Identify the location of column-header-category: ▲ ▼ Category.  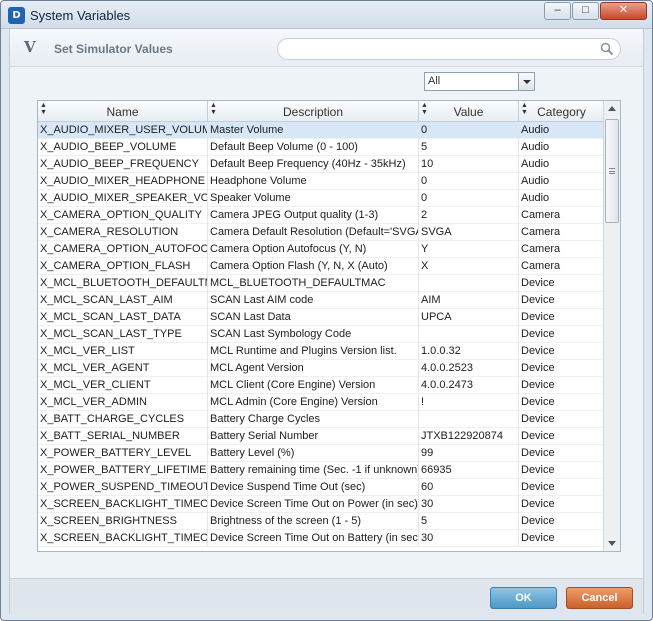
(561, 111).